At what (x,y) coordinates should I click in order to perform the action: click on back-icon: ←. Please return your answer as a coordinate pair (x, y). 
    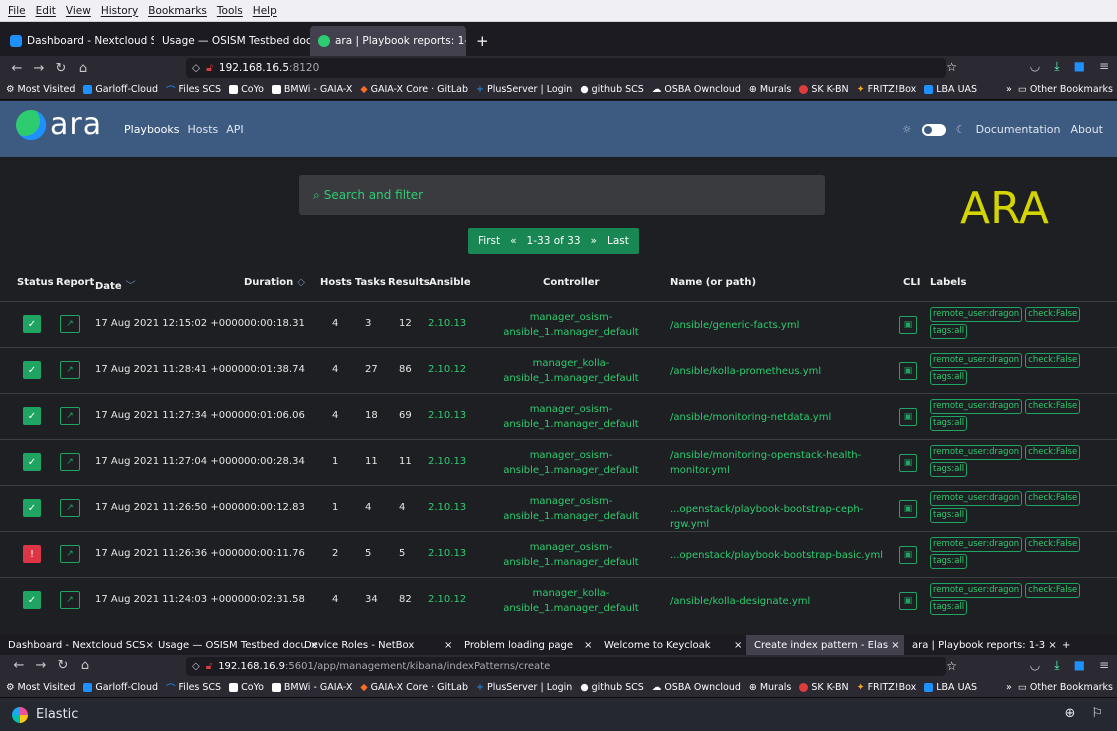
    Looking at the image, I should click on (17, 68).